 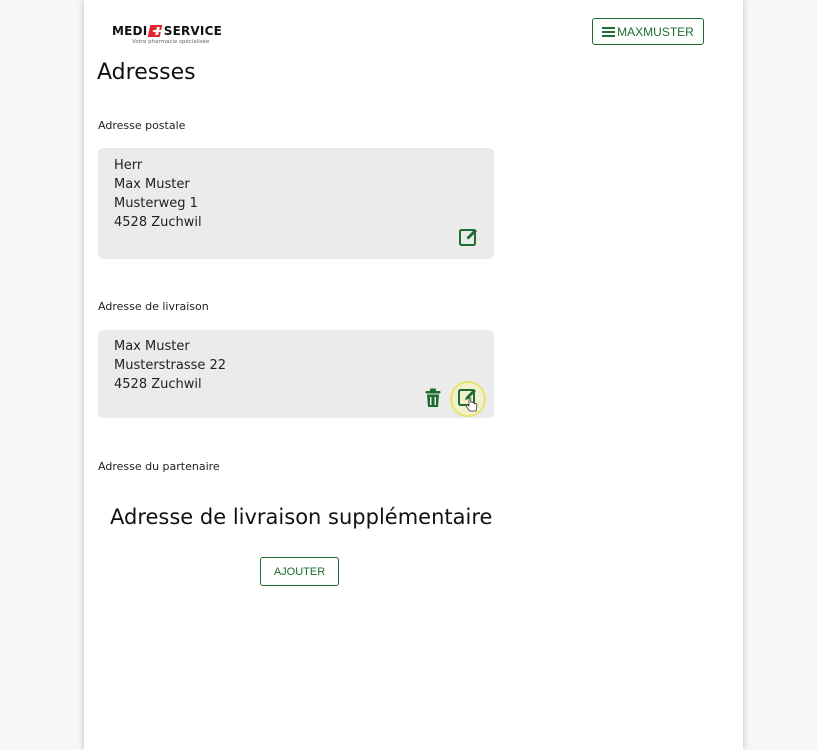 I want to click on partner-address-label: Adresse du partenaire, so click(x=159, y=466).